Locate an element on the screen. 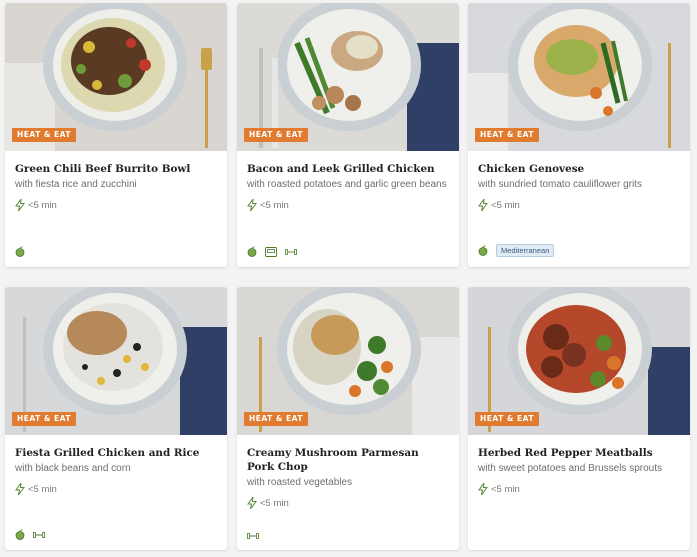  meal-title: Green Chili Beef Burrito Bowl is located at coordinates (116, 169).